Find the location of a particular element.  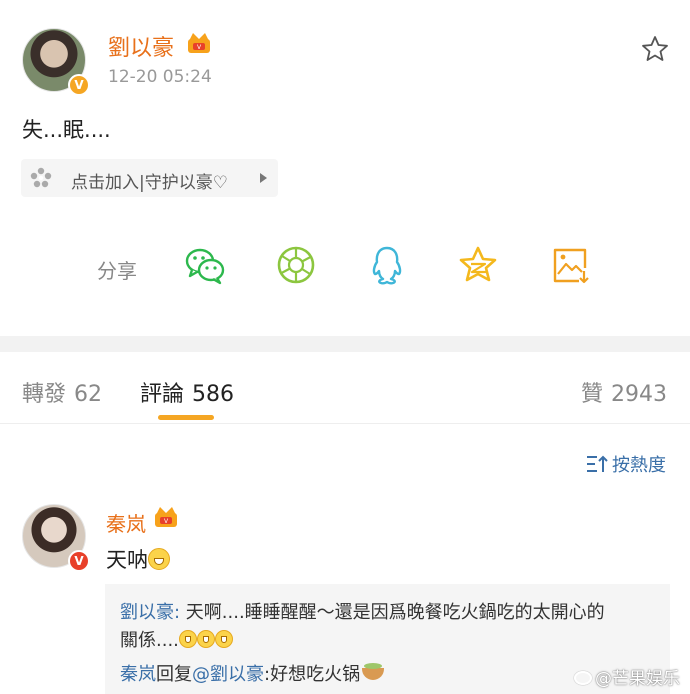

wechat-icon is located at coordinates (205, 265).